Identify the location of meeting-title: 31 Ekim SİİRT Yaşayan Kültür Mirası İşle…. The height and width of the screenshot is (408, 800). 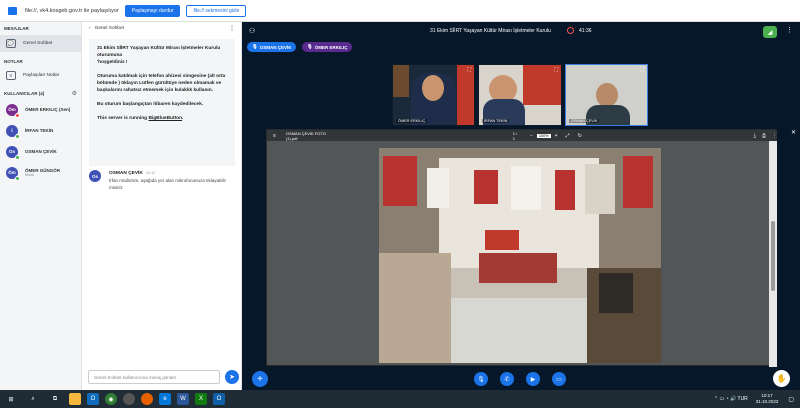
(490, 31).